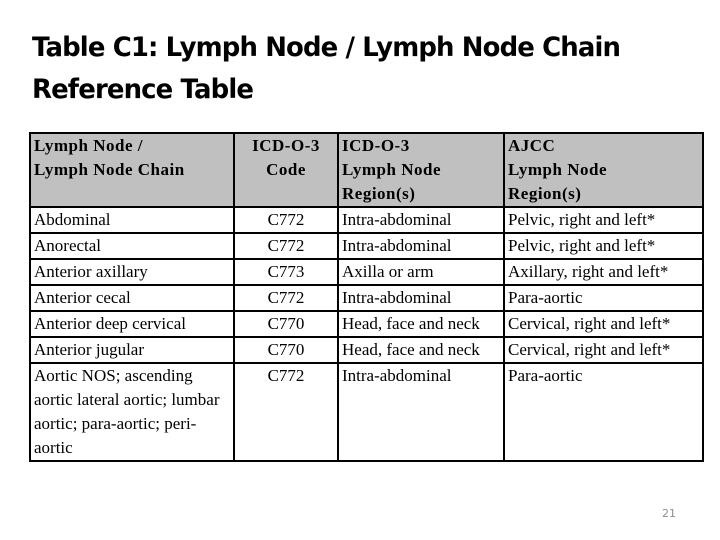 This screenshot has width=720, height=540. What do you see at coordinates (286, 272) in the screenshot?
I see `cell-icd-code: C773` at bounding box center [286, 272].